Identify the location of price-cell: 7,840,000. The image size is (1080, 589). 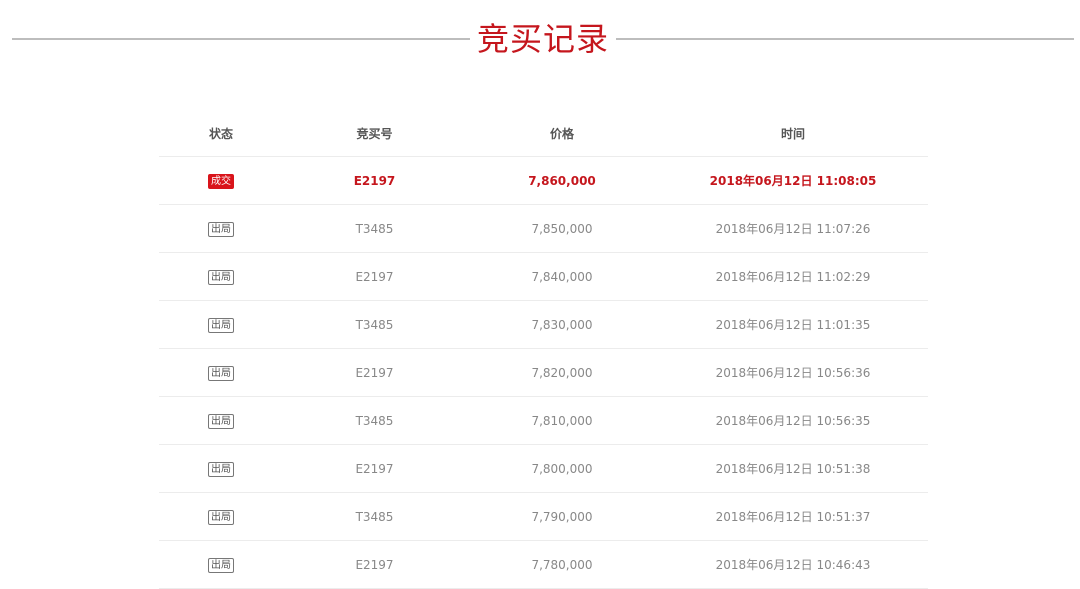
(562, 276).